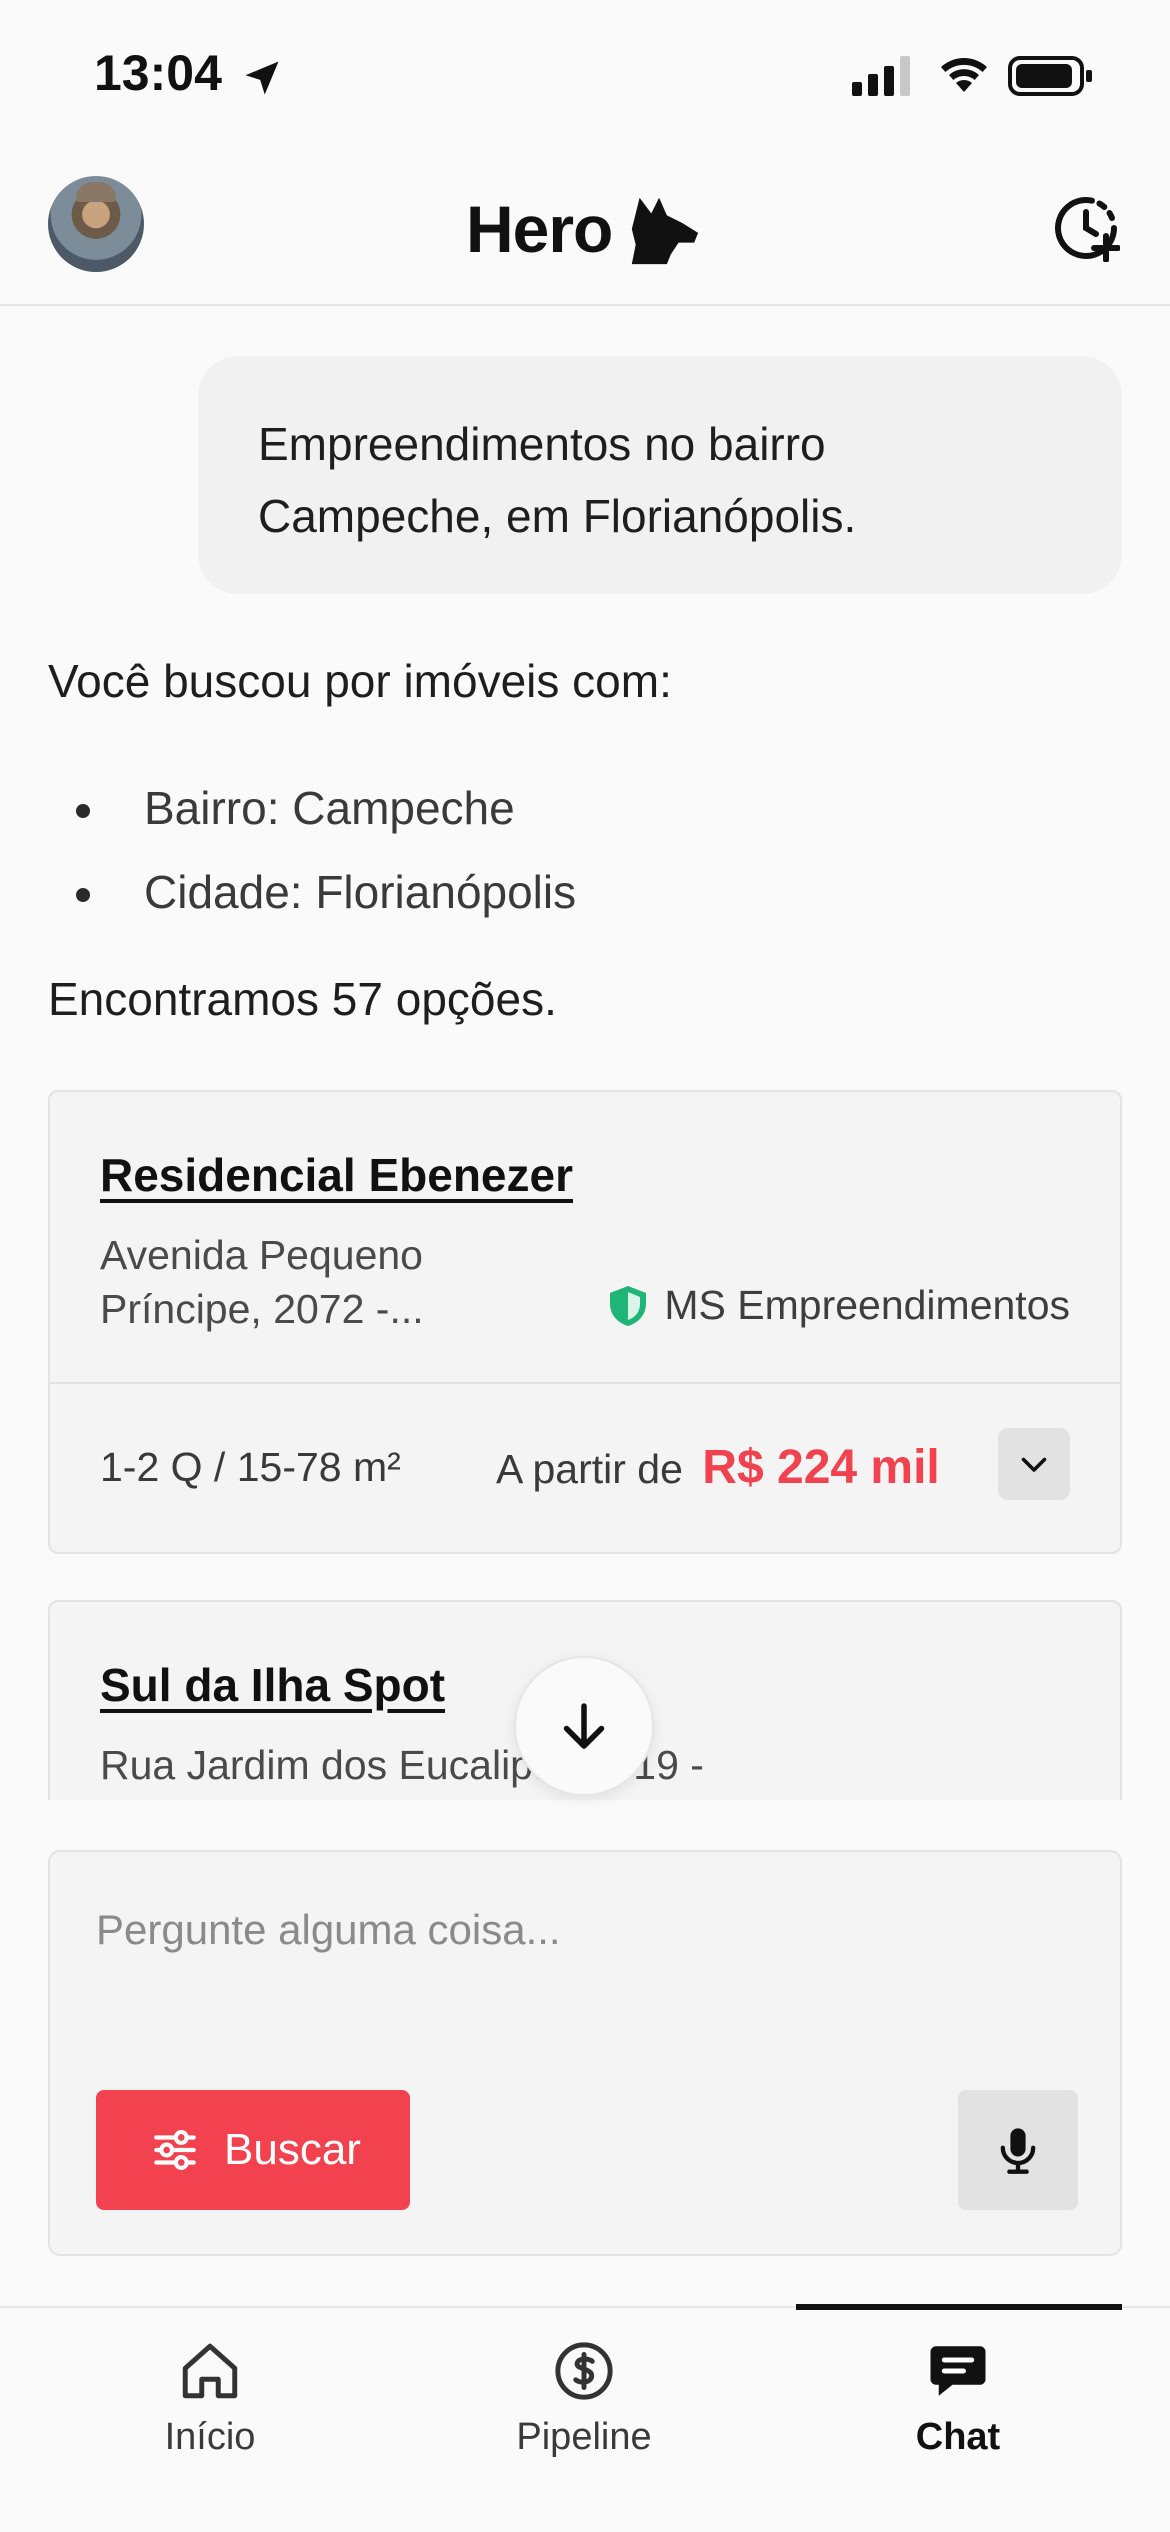 The height and width of the screenshot is (2532, 1170). I want to click on listing-builder: MS Empreendimentos, so click(839, 1305).